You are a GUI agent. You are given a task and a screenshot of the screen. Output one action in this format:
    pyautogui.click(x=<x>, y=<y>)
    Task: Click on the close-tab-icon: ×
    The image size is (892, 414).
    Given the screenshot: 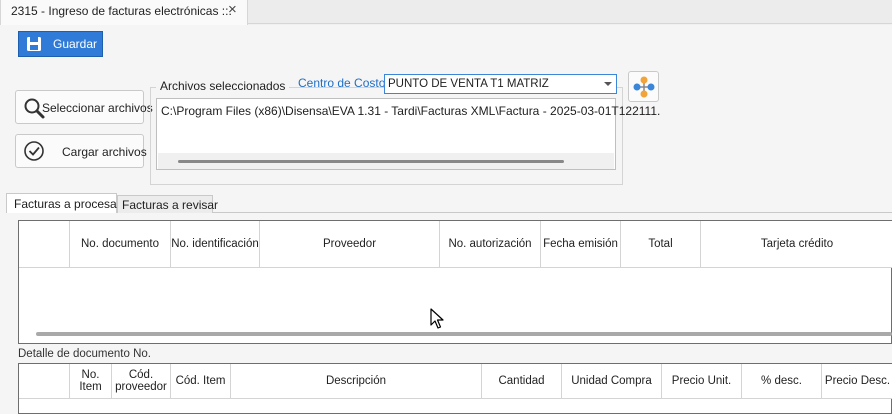 What is the action you would take?
    pyautogui.click(x=232, y=9)
    